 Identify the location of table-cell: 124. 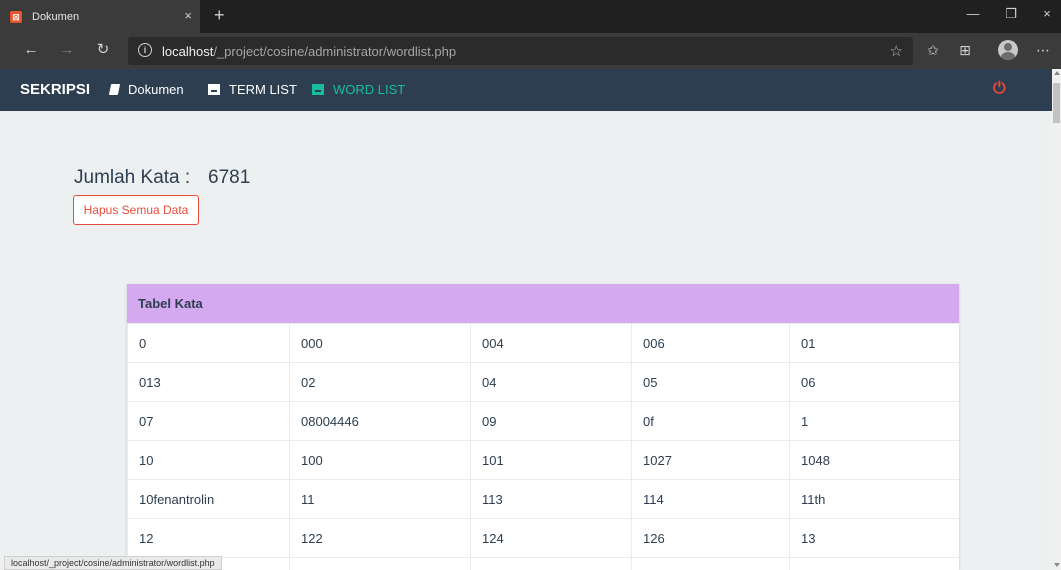
(551, 538).